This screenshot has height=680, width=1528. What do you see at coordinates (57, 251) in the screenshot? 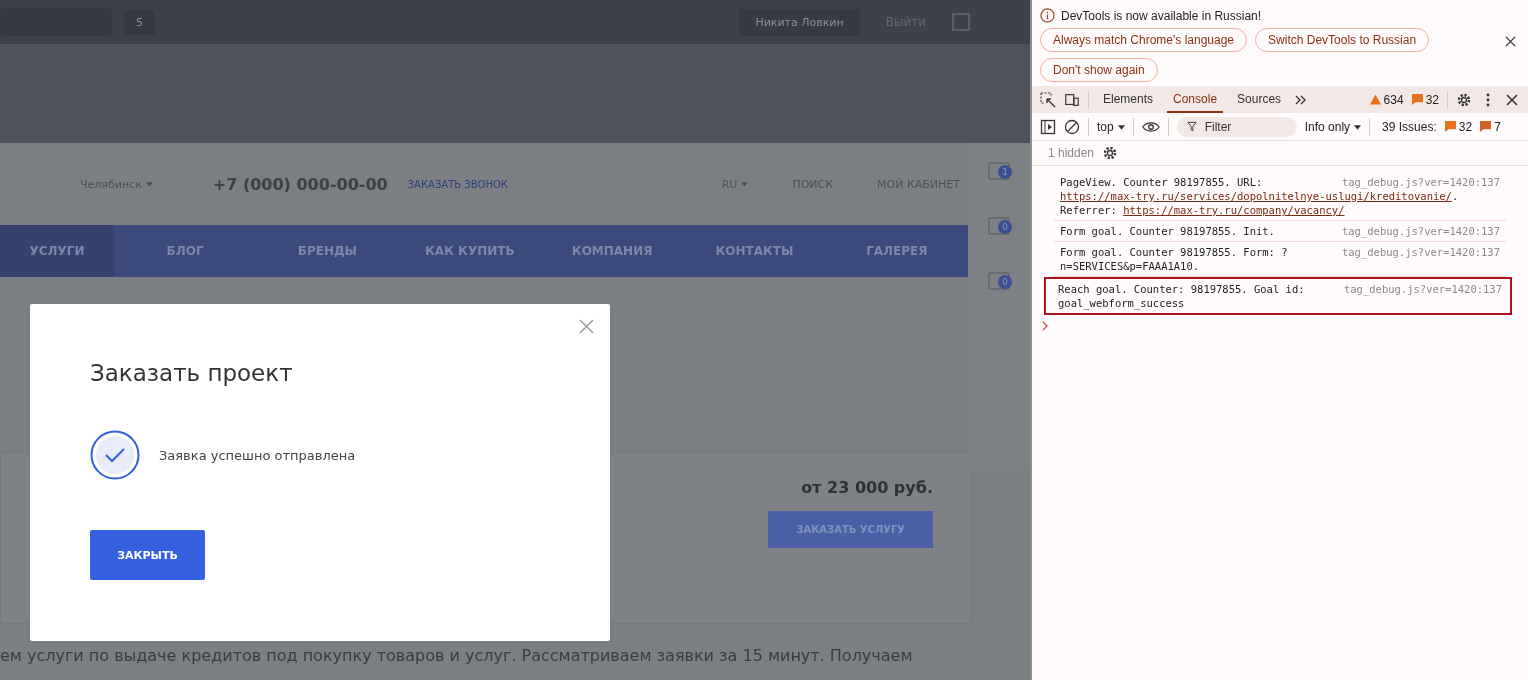
I see `nav-item: УСЛУГИ` at bounding box center [57, 251].